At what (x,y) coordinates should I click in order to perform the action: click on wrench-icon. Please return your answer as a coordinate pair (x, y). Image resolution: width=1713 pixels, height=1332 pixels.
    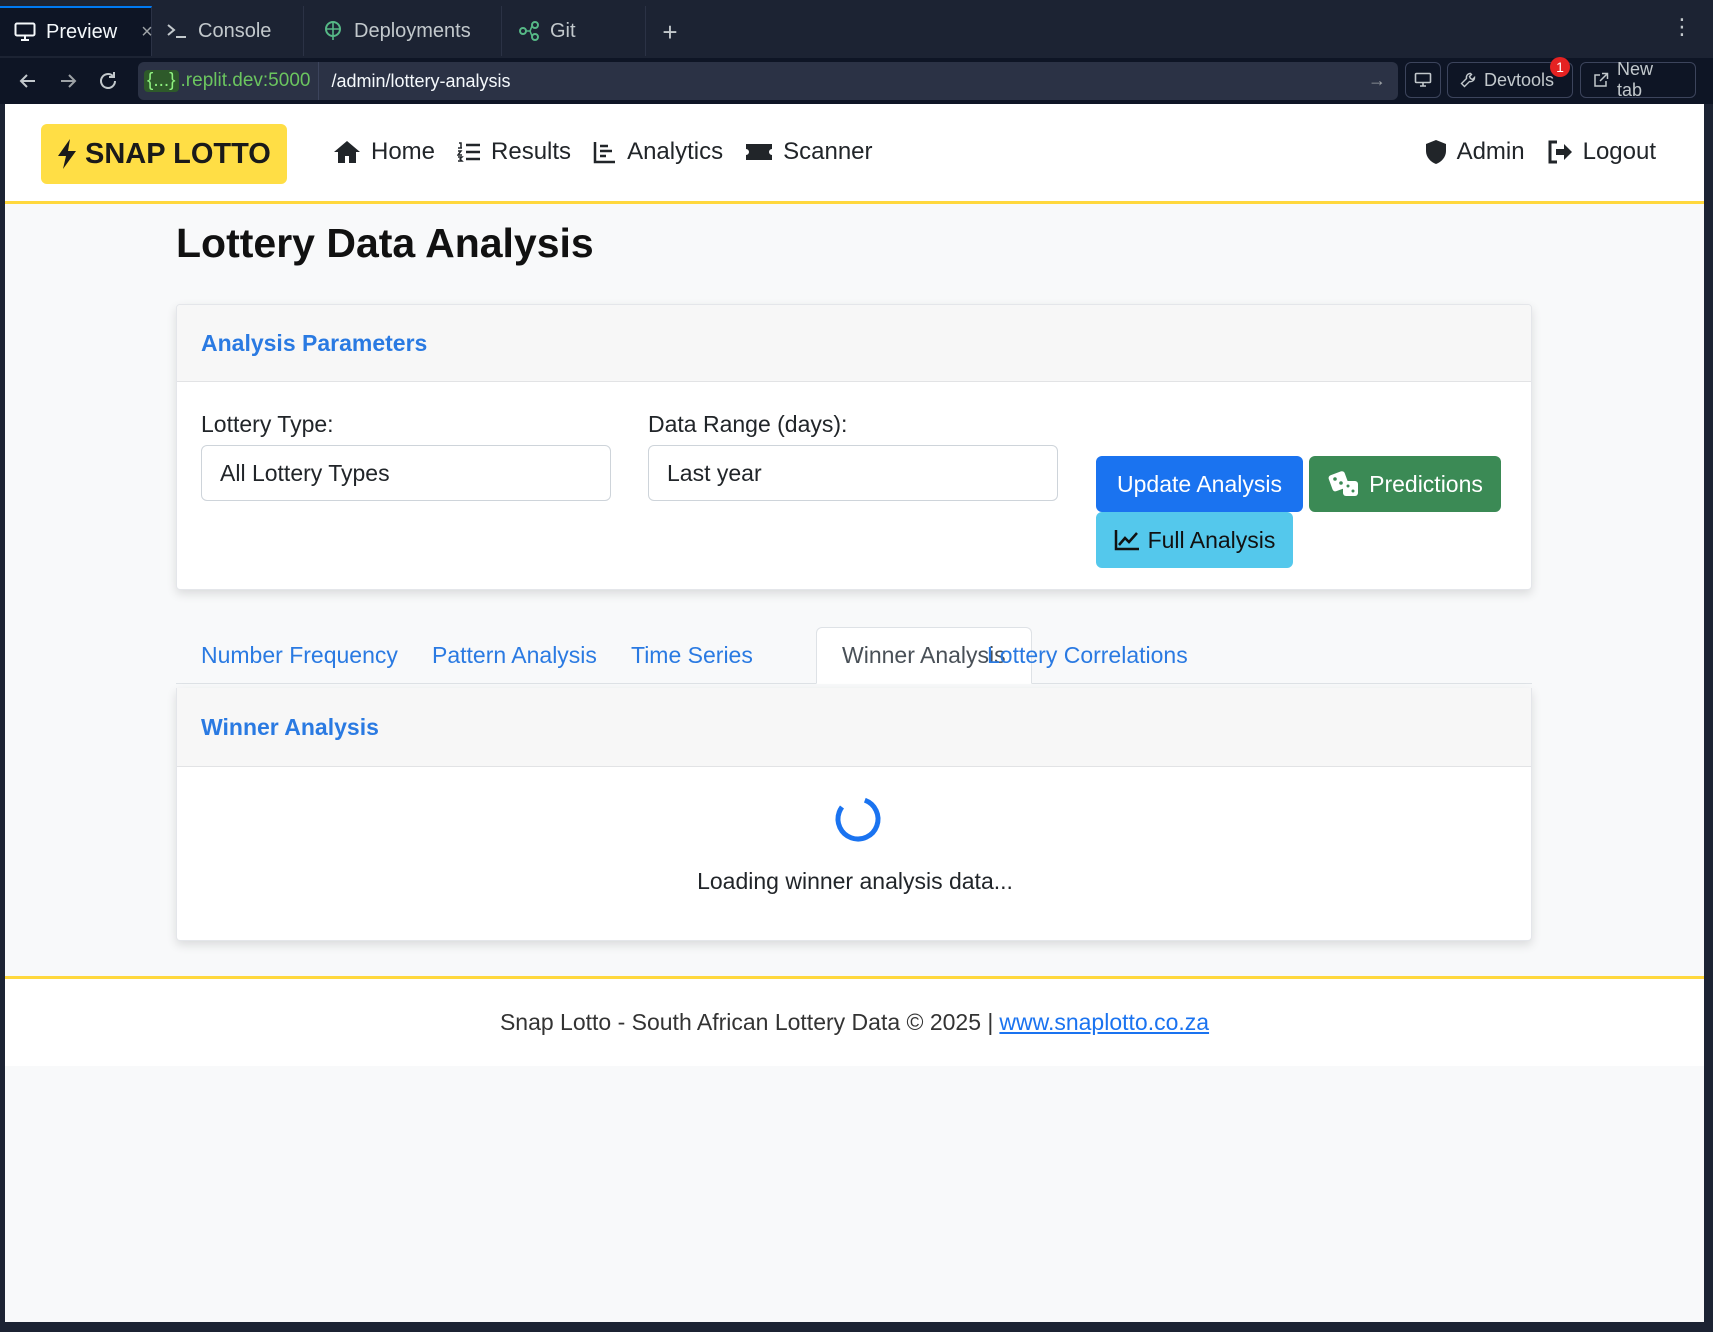
    Looking at the image, I should click on (1468, 80).